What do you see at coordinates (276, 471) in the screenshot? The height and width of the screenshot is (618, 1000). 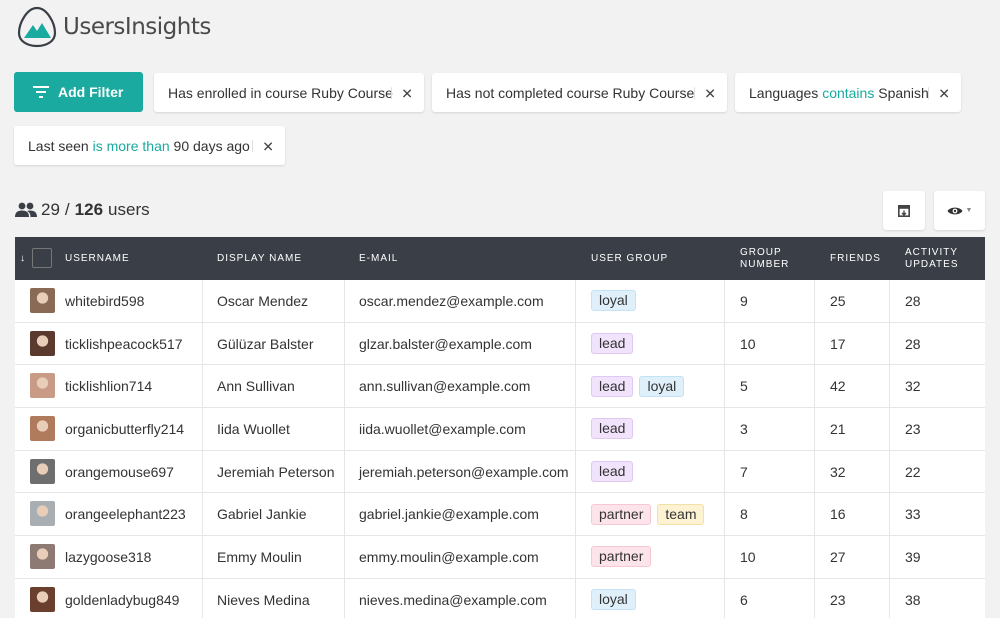 I see `cell-display-name: Jeremiah Peterson` at bounding box center [276, 471].